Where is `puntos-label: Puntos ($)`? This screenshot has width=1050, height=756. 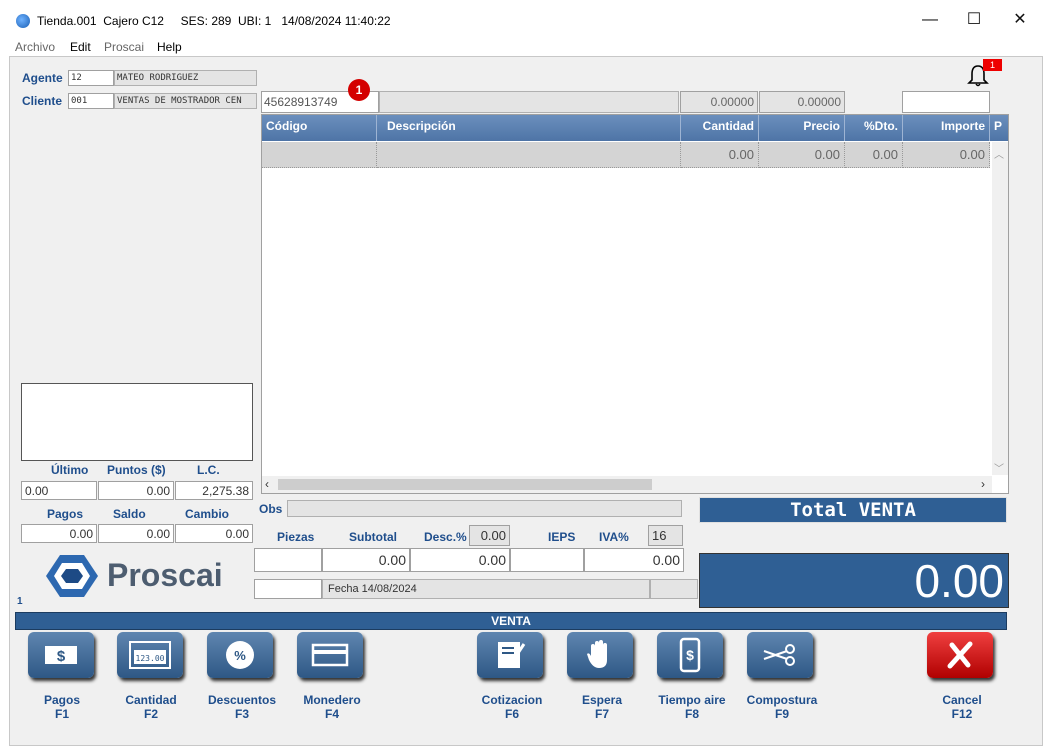 puntos-label: Puntos ($) is located at coordinates (136, 470).